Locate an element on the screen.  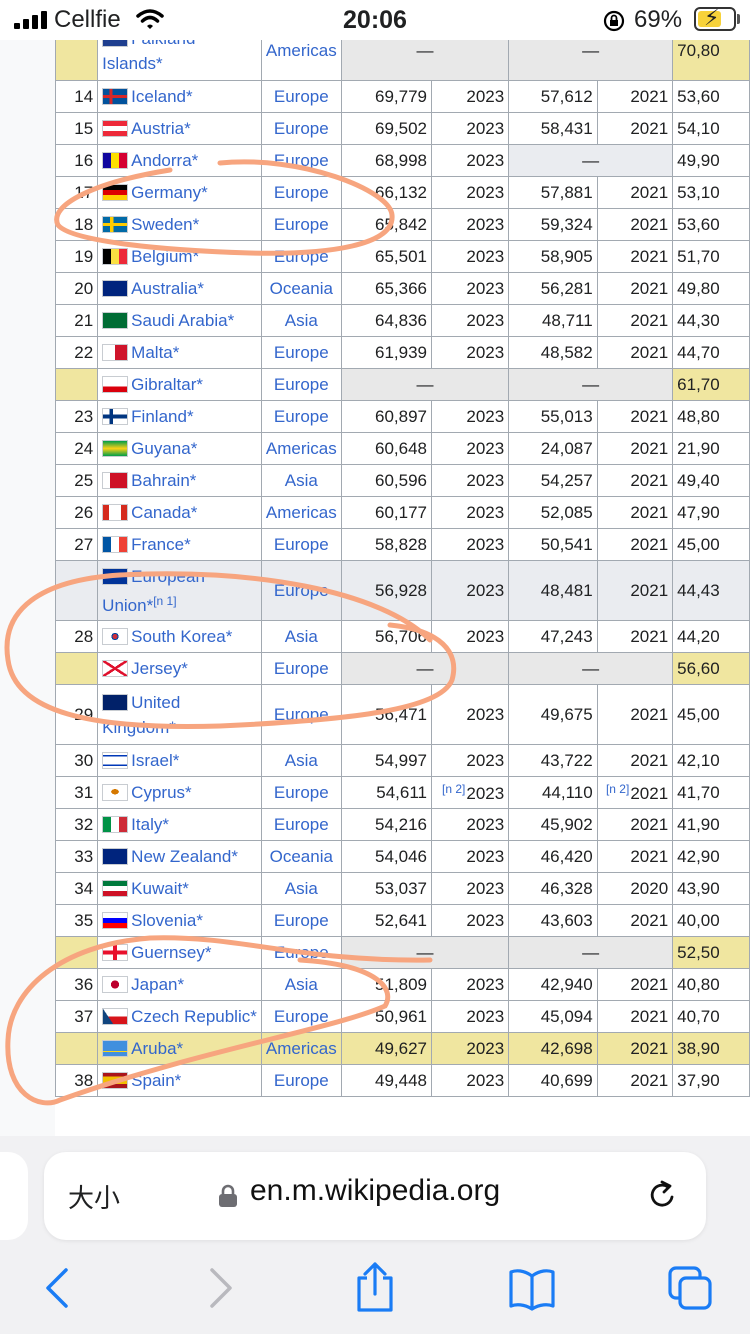
country-link: Japan is located at coordinates (154, 984).